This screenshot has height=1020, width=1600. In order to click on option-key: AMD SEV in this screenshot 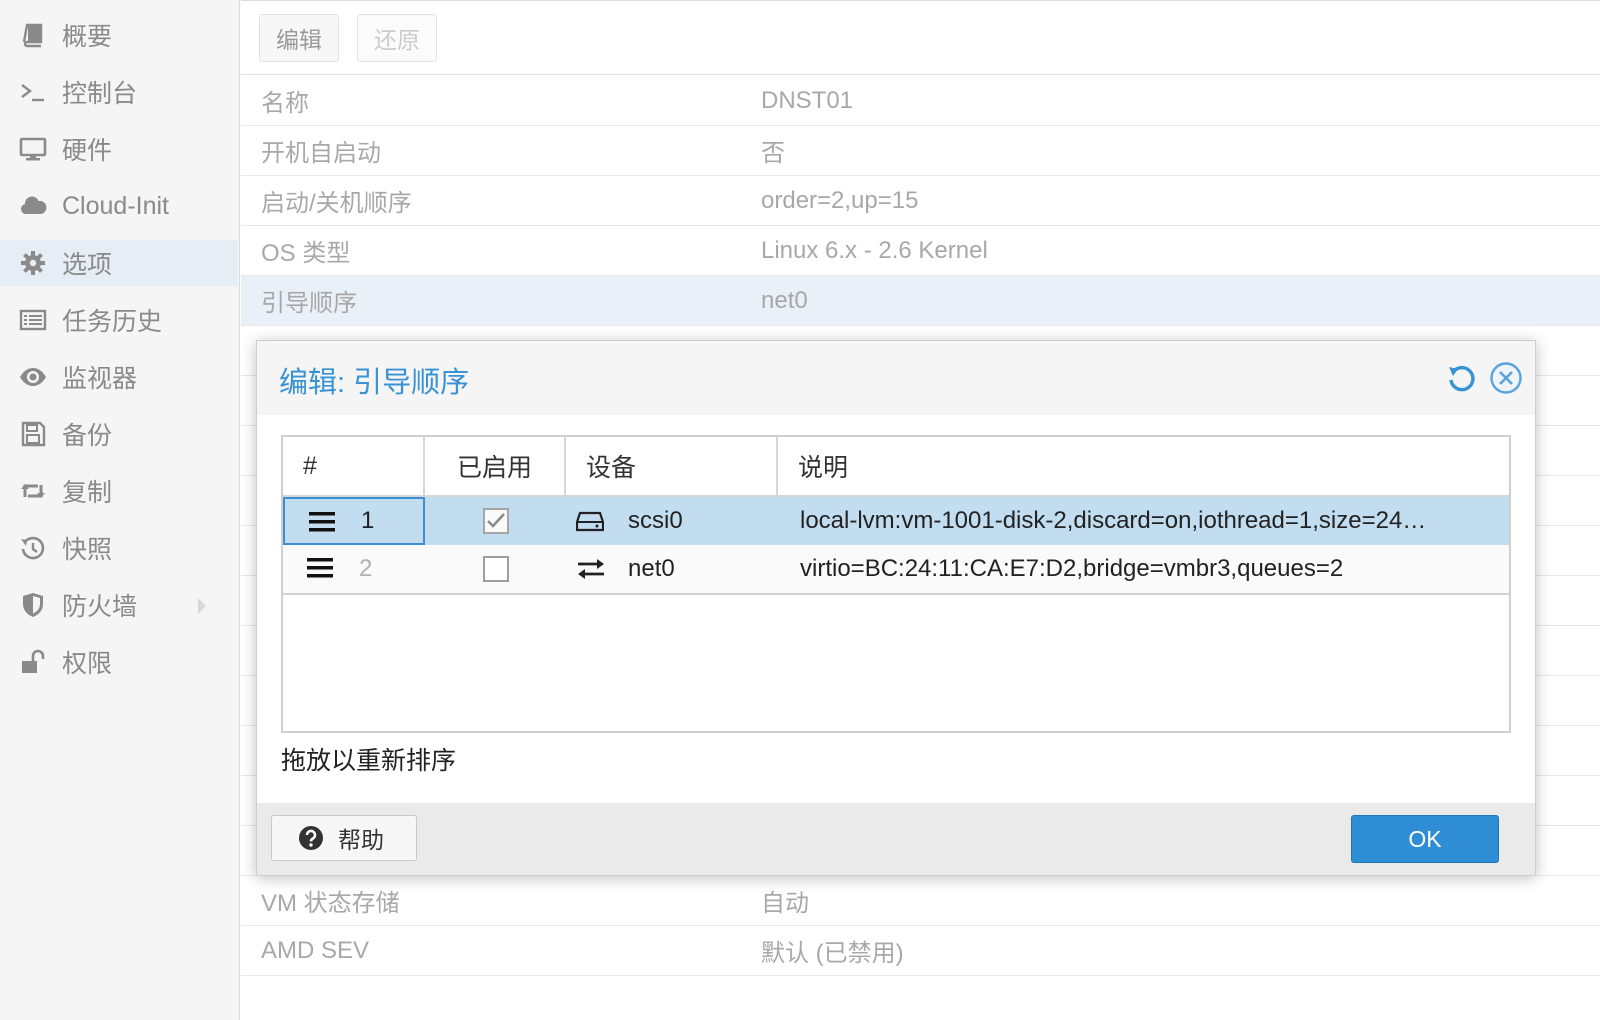, I will do `click(315, 950)`.